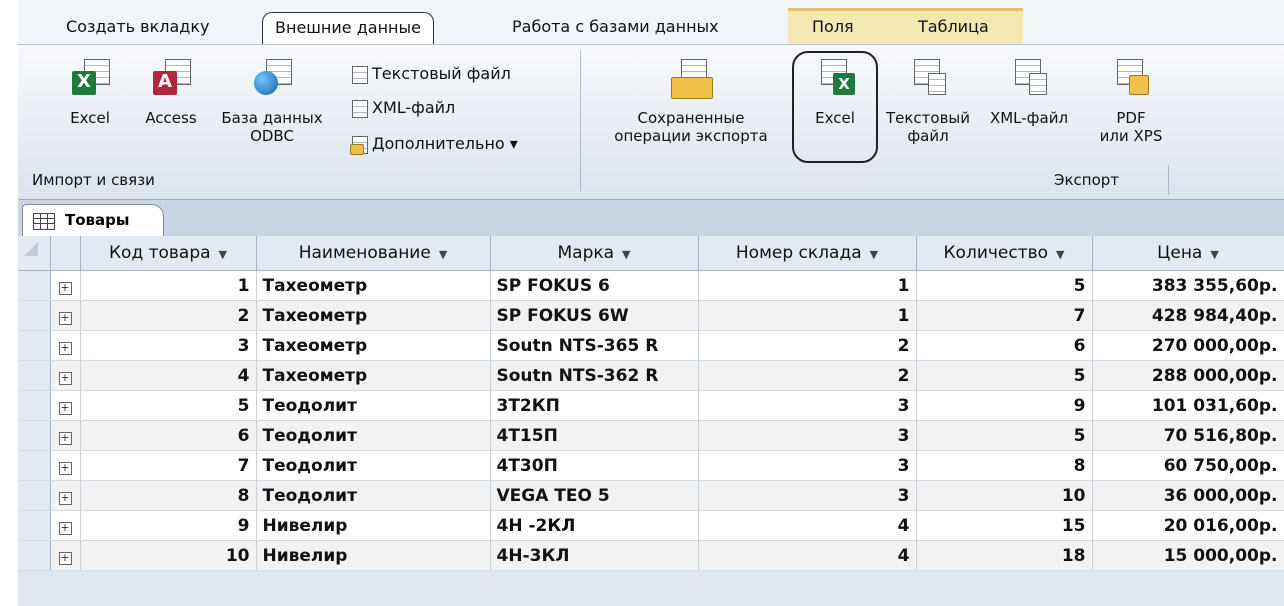 This screenshot has height=606, width=1284. I want to click on table-row: +1 Тахеометр SP FOKUS 6 1 5 383 355,60р., so click(651, 285).